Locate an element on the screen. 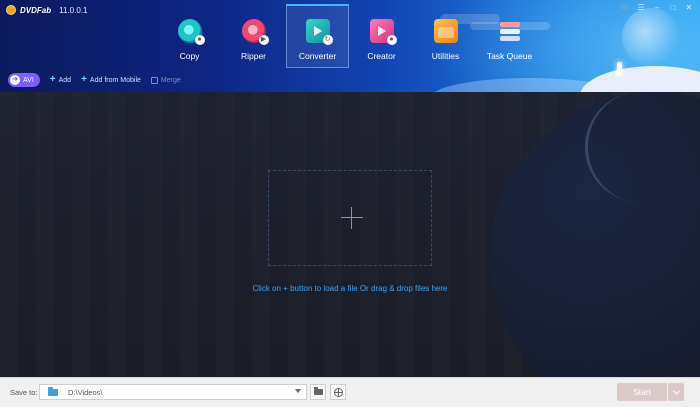 The height and width of the screenshot is (407, 700). header-figure-graphic is located at coordinates (619, 69).